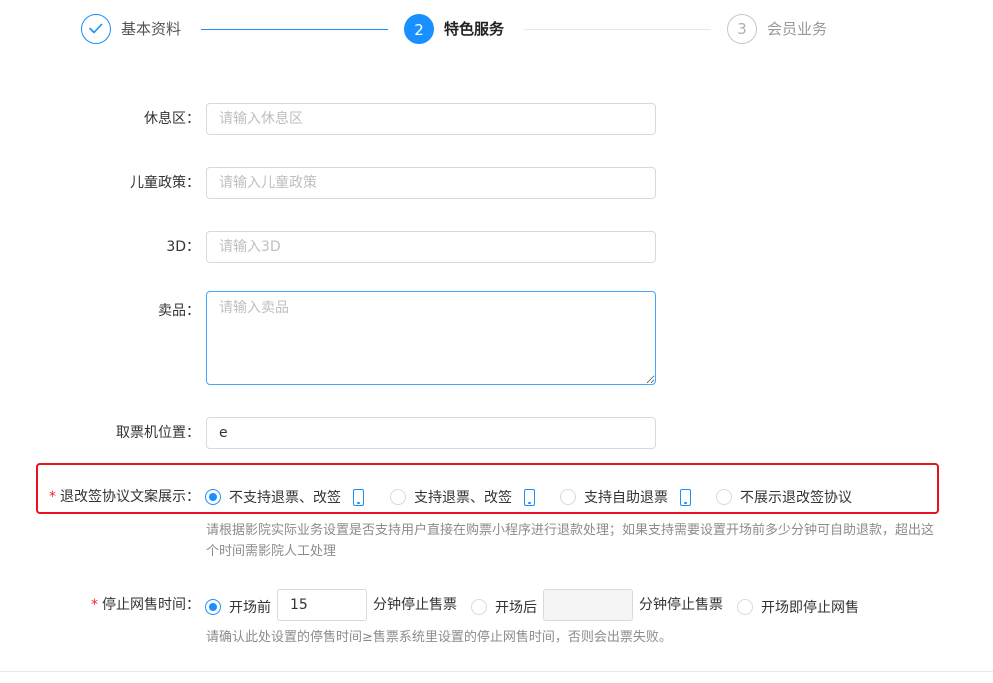  What do you see at coordinates (431, 433) in the screenshot?
I see `ticket-machine-input` at bounding box center [431, 433].